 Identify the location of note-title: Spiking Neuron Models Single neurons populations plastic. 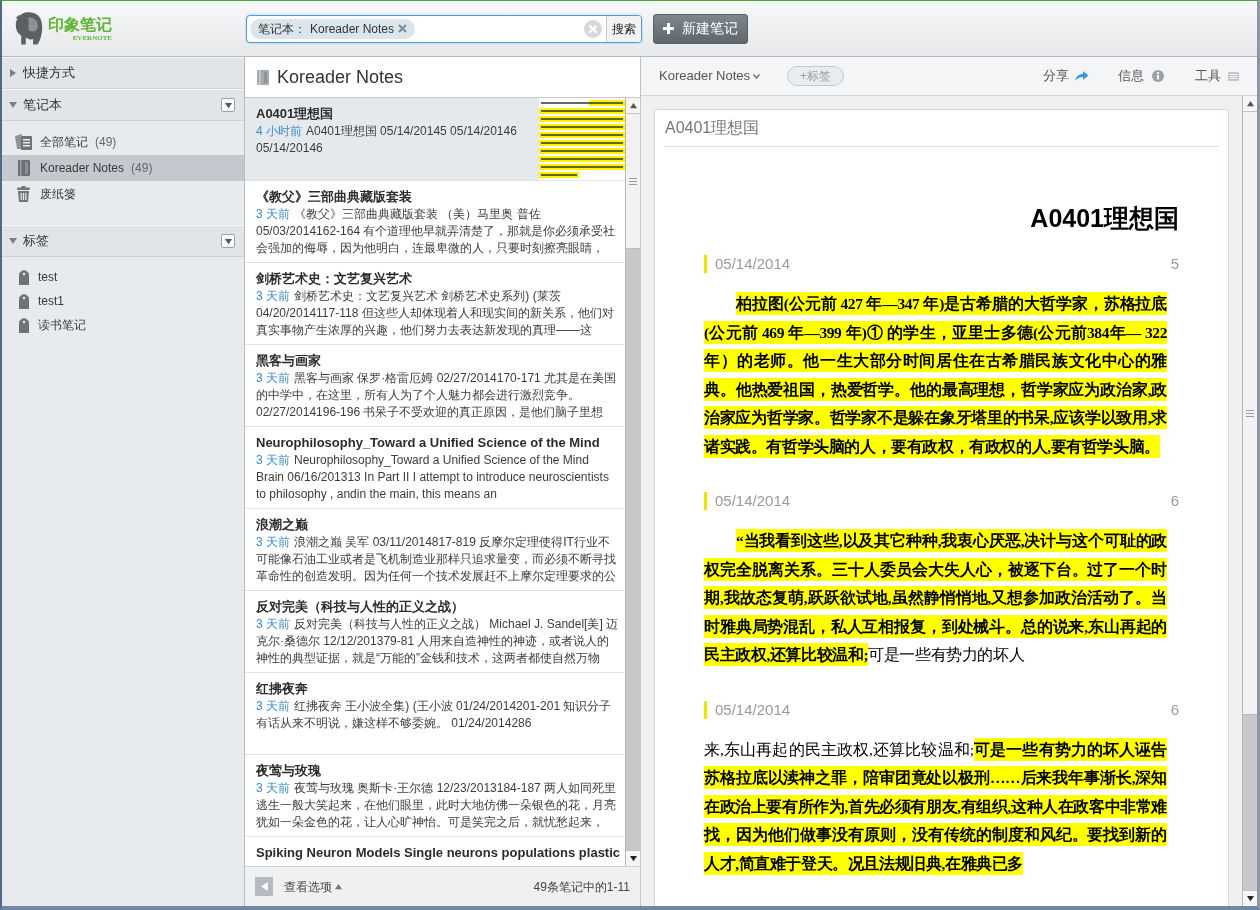
(437, 853).